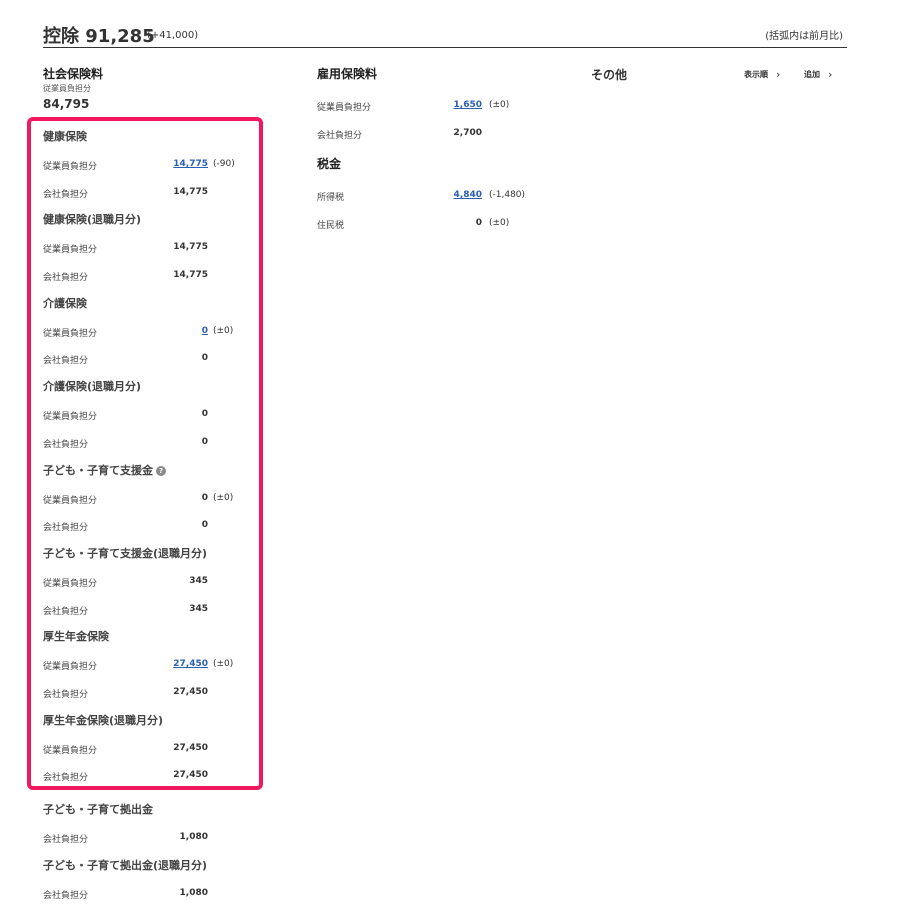 The height and width of the screenshot is (910, 907). What do you see at coordinates (756, 74) in the screenshot?
I see `display-order-label: 表示順` at bounding box center [756, 74].